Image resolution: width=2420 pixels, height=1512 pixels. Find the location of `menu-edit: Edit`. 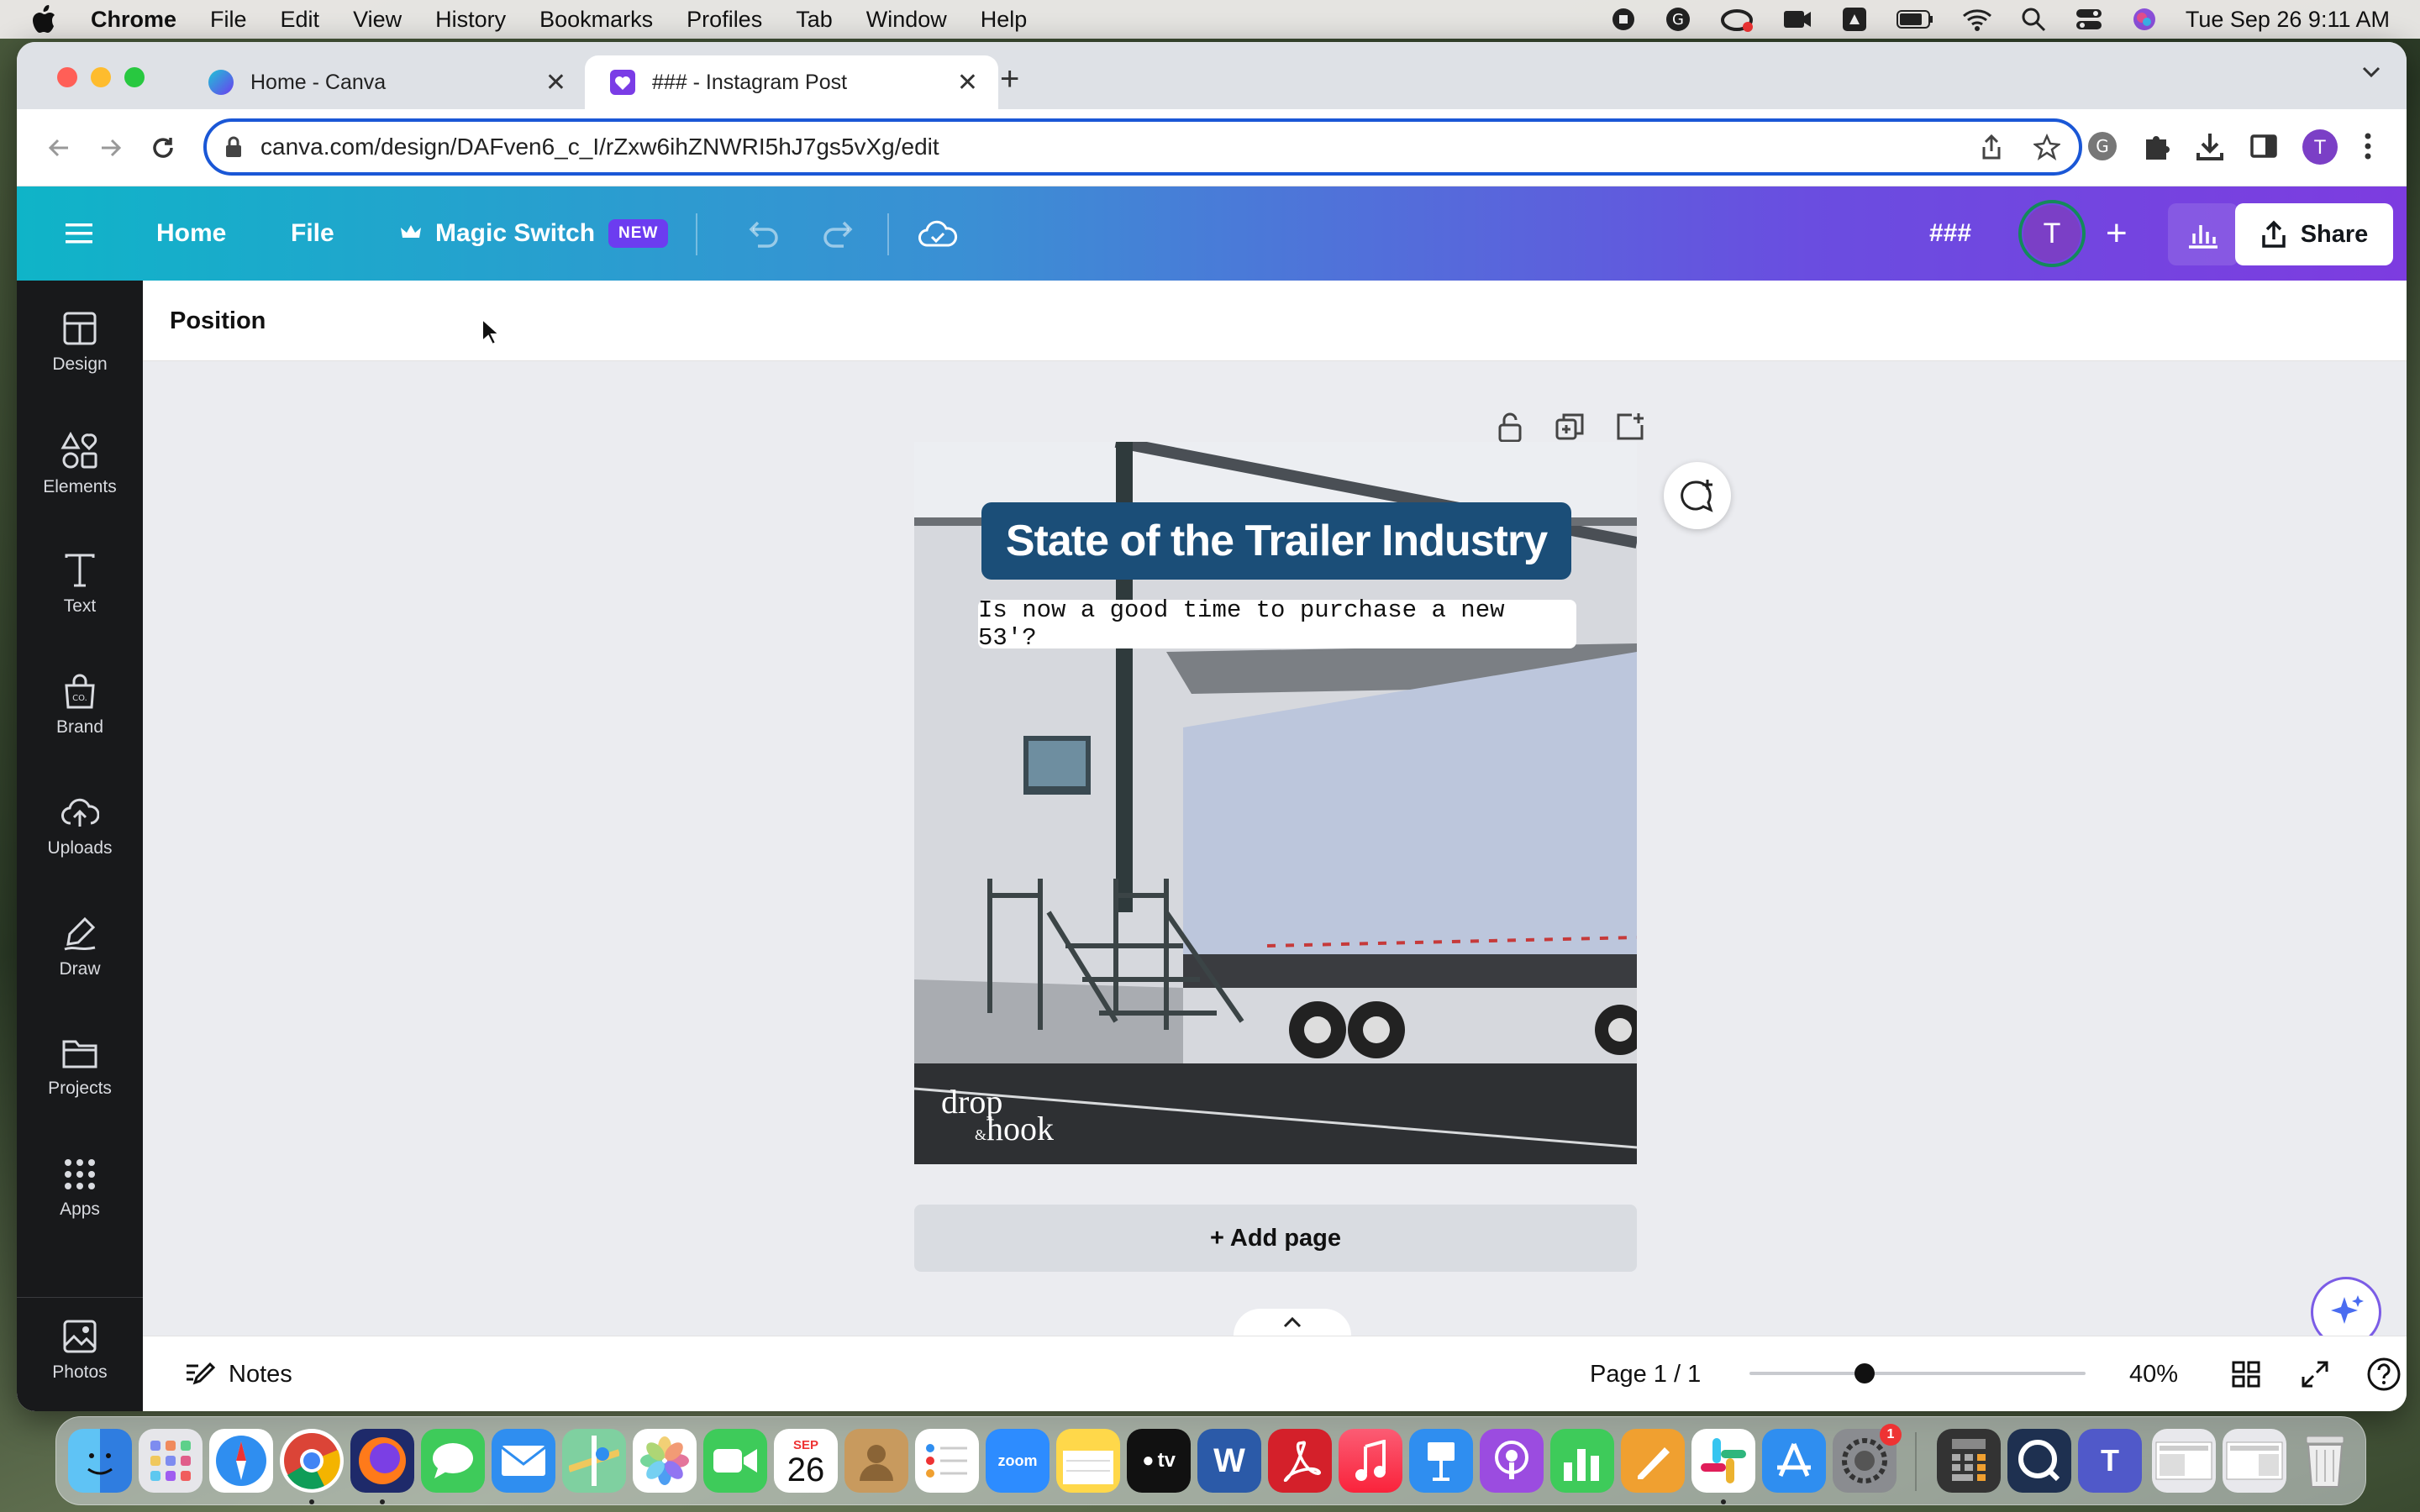

menu-edit: Edit is located at coordinates (300, 20).